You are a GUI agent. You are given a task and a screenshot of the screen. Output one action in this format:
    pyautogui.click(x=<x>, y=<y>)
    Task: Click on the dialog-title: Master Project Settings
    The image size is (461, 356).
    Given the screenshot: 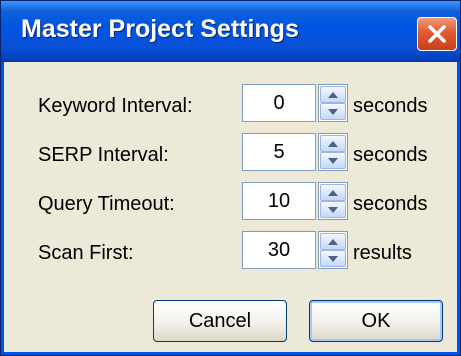 What is the action you would take?
    pyautogui.click(x=160, y=29)
    